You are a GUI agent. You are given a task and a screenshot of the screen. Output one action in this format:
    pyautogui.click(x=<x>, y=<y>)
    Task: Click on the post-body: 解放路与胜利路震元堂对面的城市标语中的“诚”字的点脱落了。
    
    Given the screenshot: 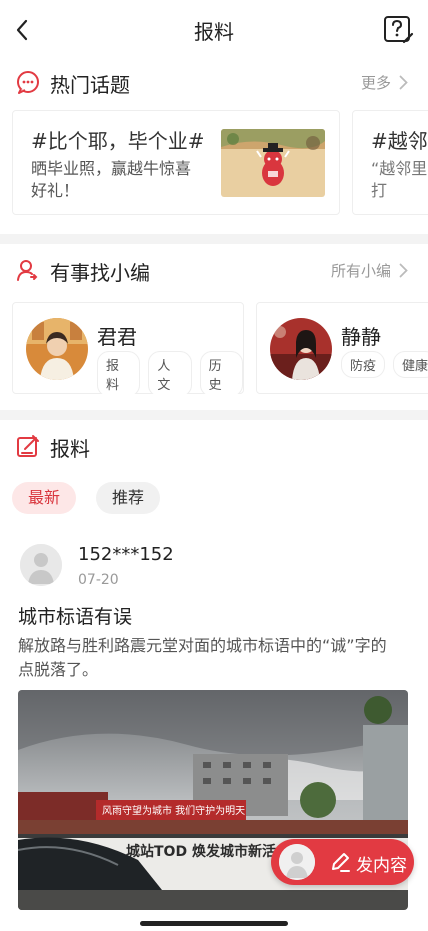 What is the action you would take?
    pyautogui.click(x=202, y=657)
    